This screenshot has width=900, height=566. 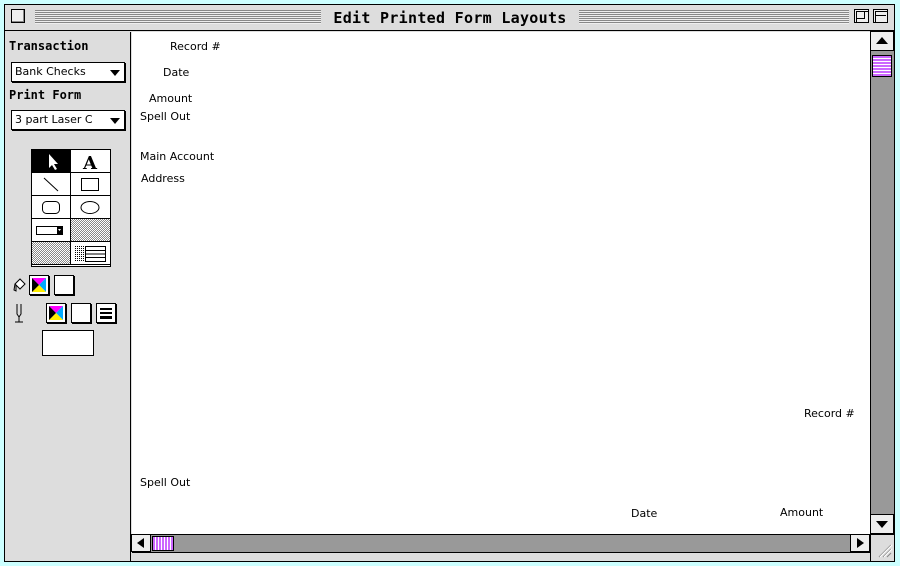 I want to click on transaction-label: Transaction, so click(x=49, y=46).